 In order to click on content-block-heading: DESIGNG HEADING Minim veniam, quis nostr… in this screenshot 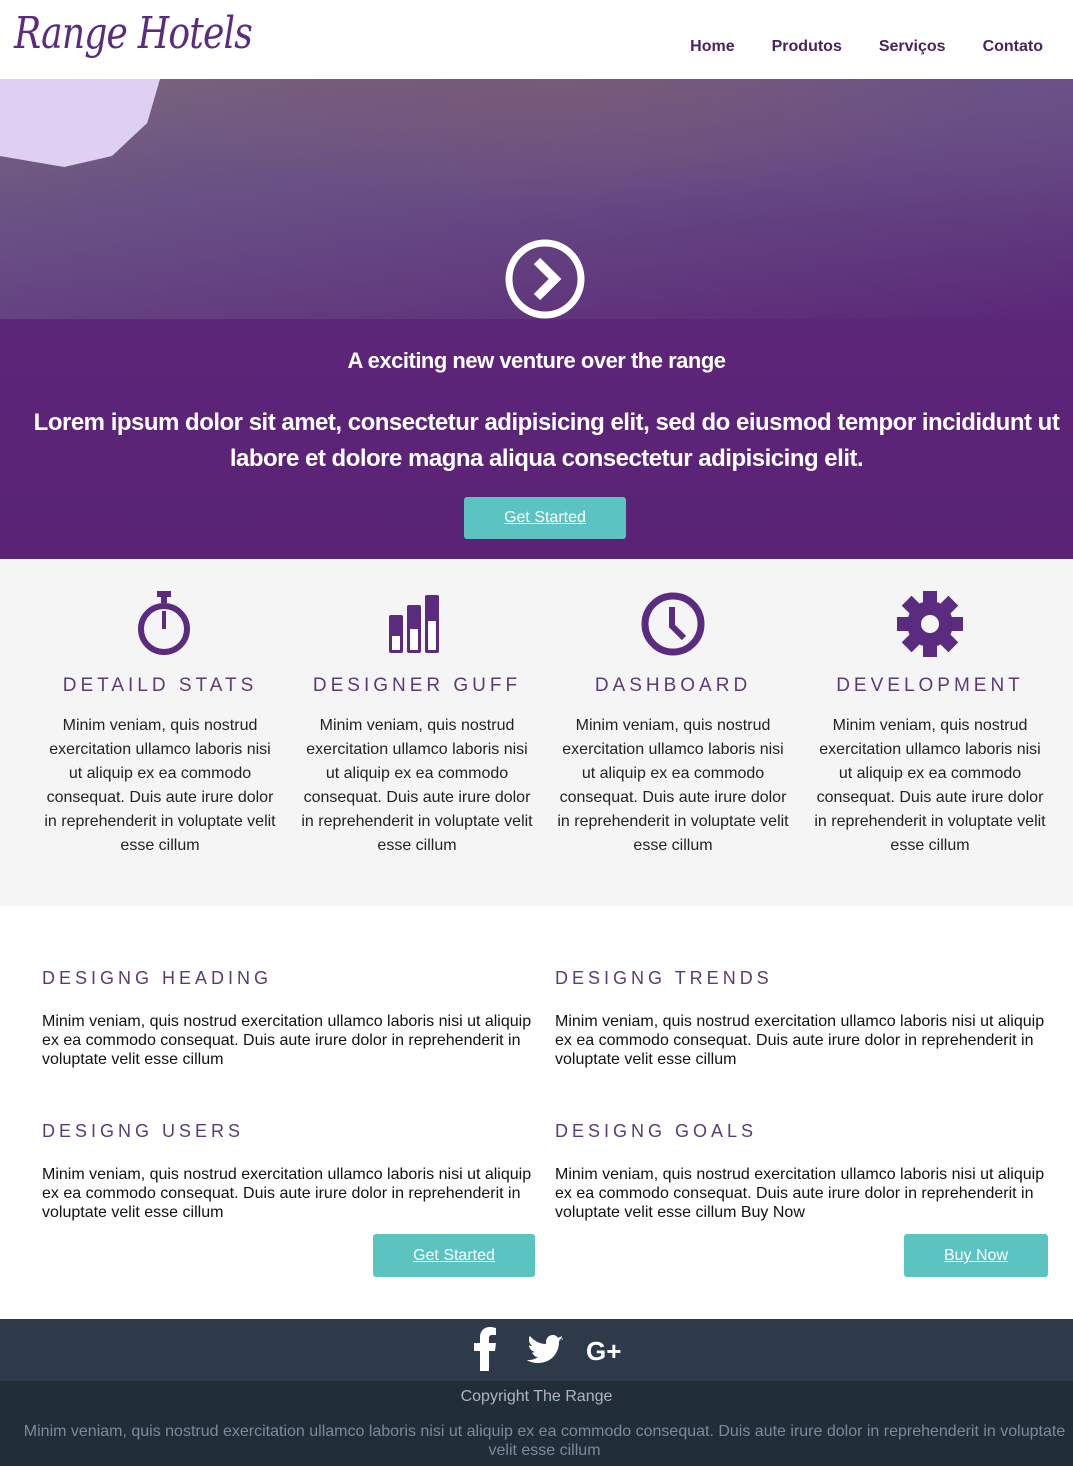, I will do `click(289, 1018)`.